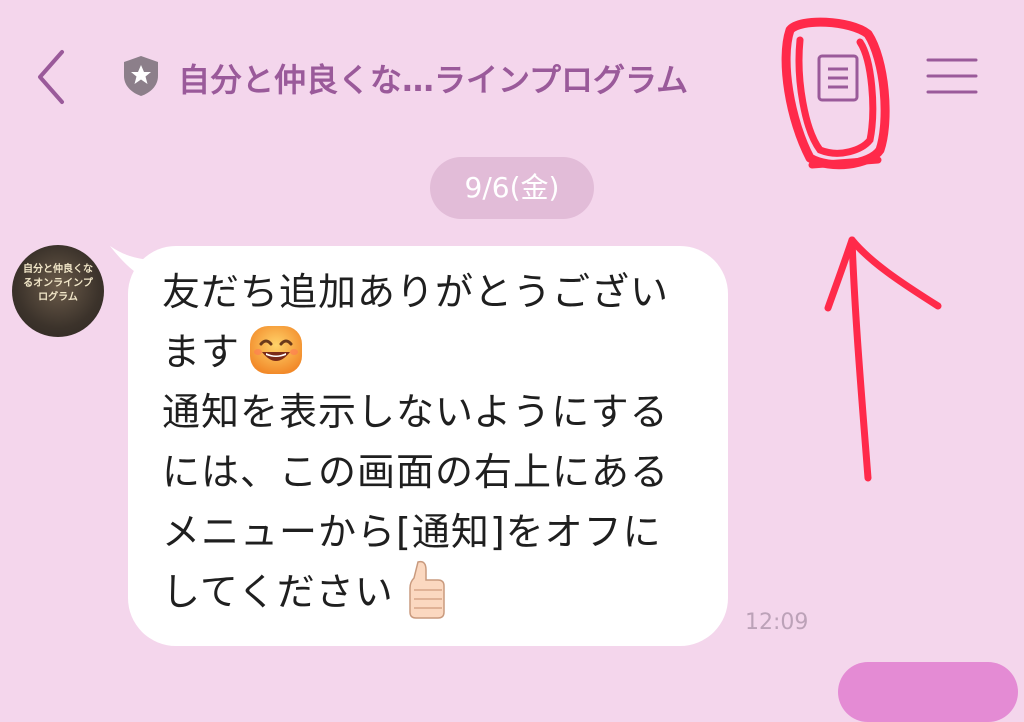  Describe the element at coordinates (928, 692) in the screenshot. I see `next-message-bubble` at that location.